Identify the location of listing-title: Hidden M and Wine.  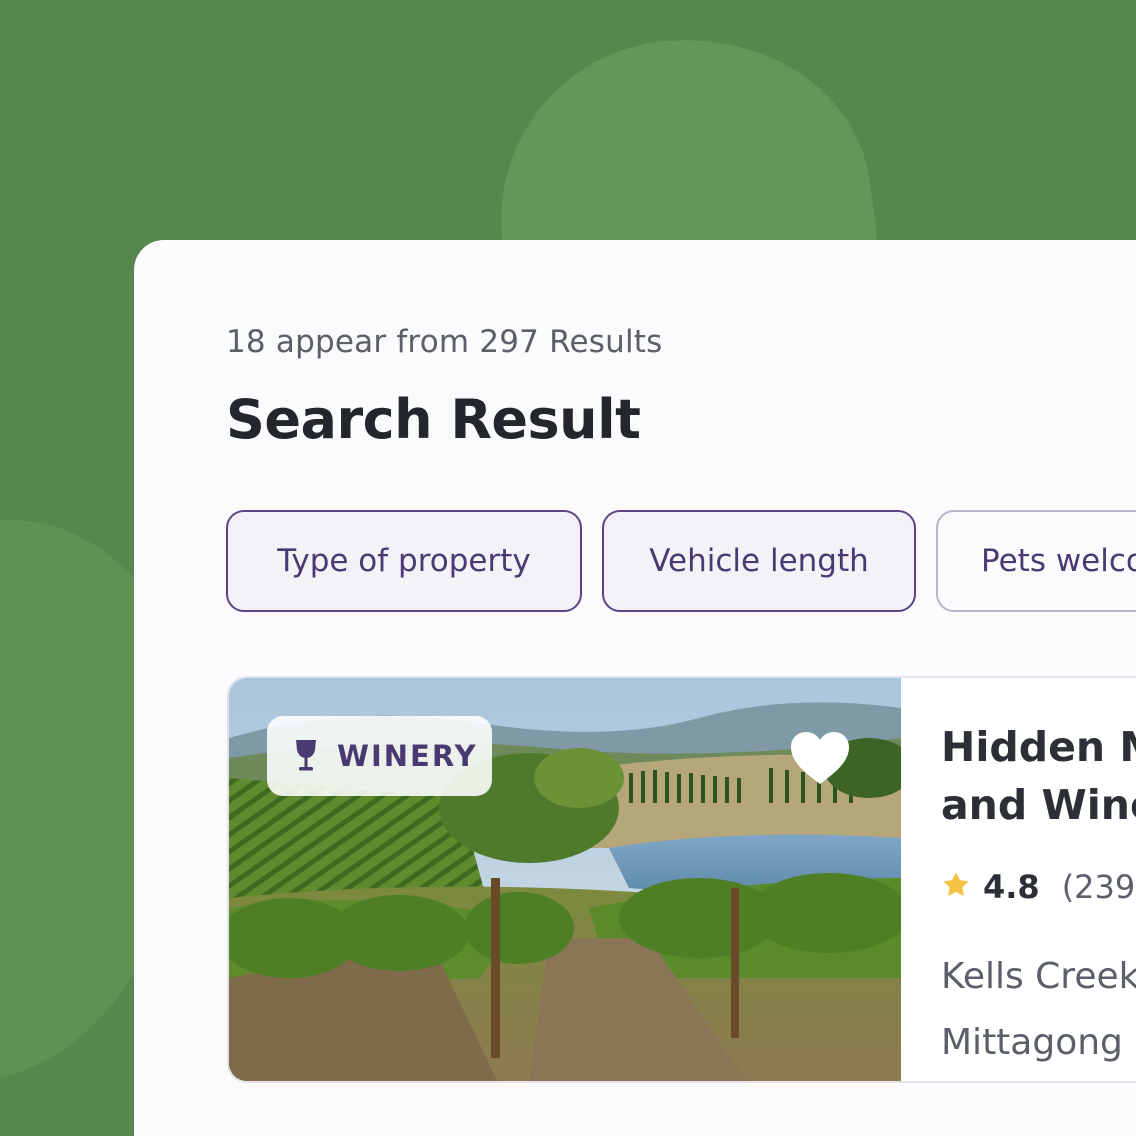
(1038, 776).